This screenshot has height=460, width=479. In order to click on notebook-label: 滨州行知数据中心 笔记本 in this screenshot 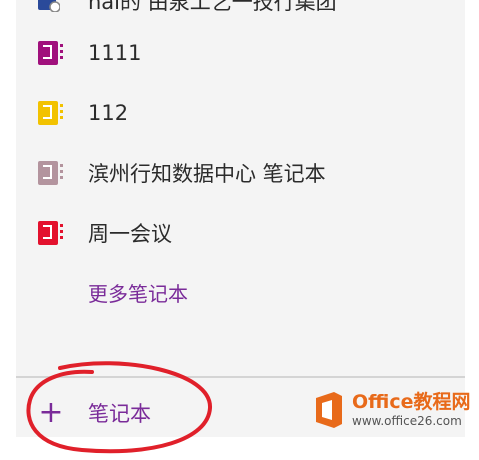, I will do `click(207, 174)`.